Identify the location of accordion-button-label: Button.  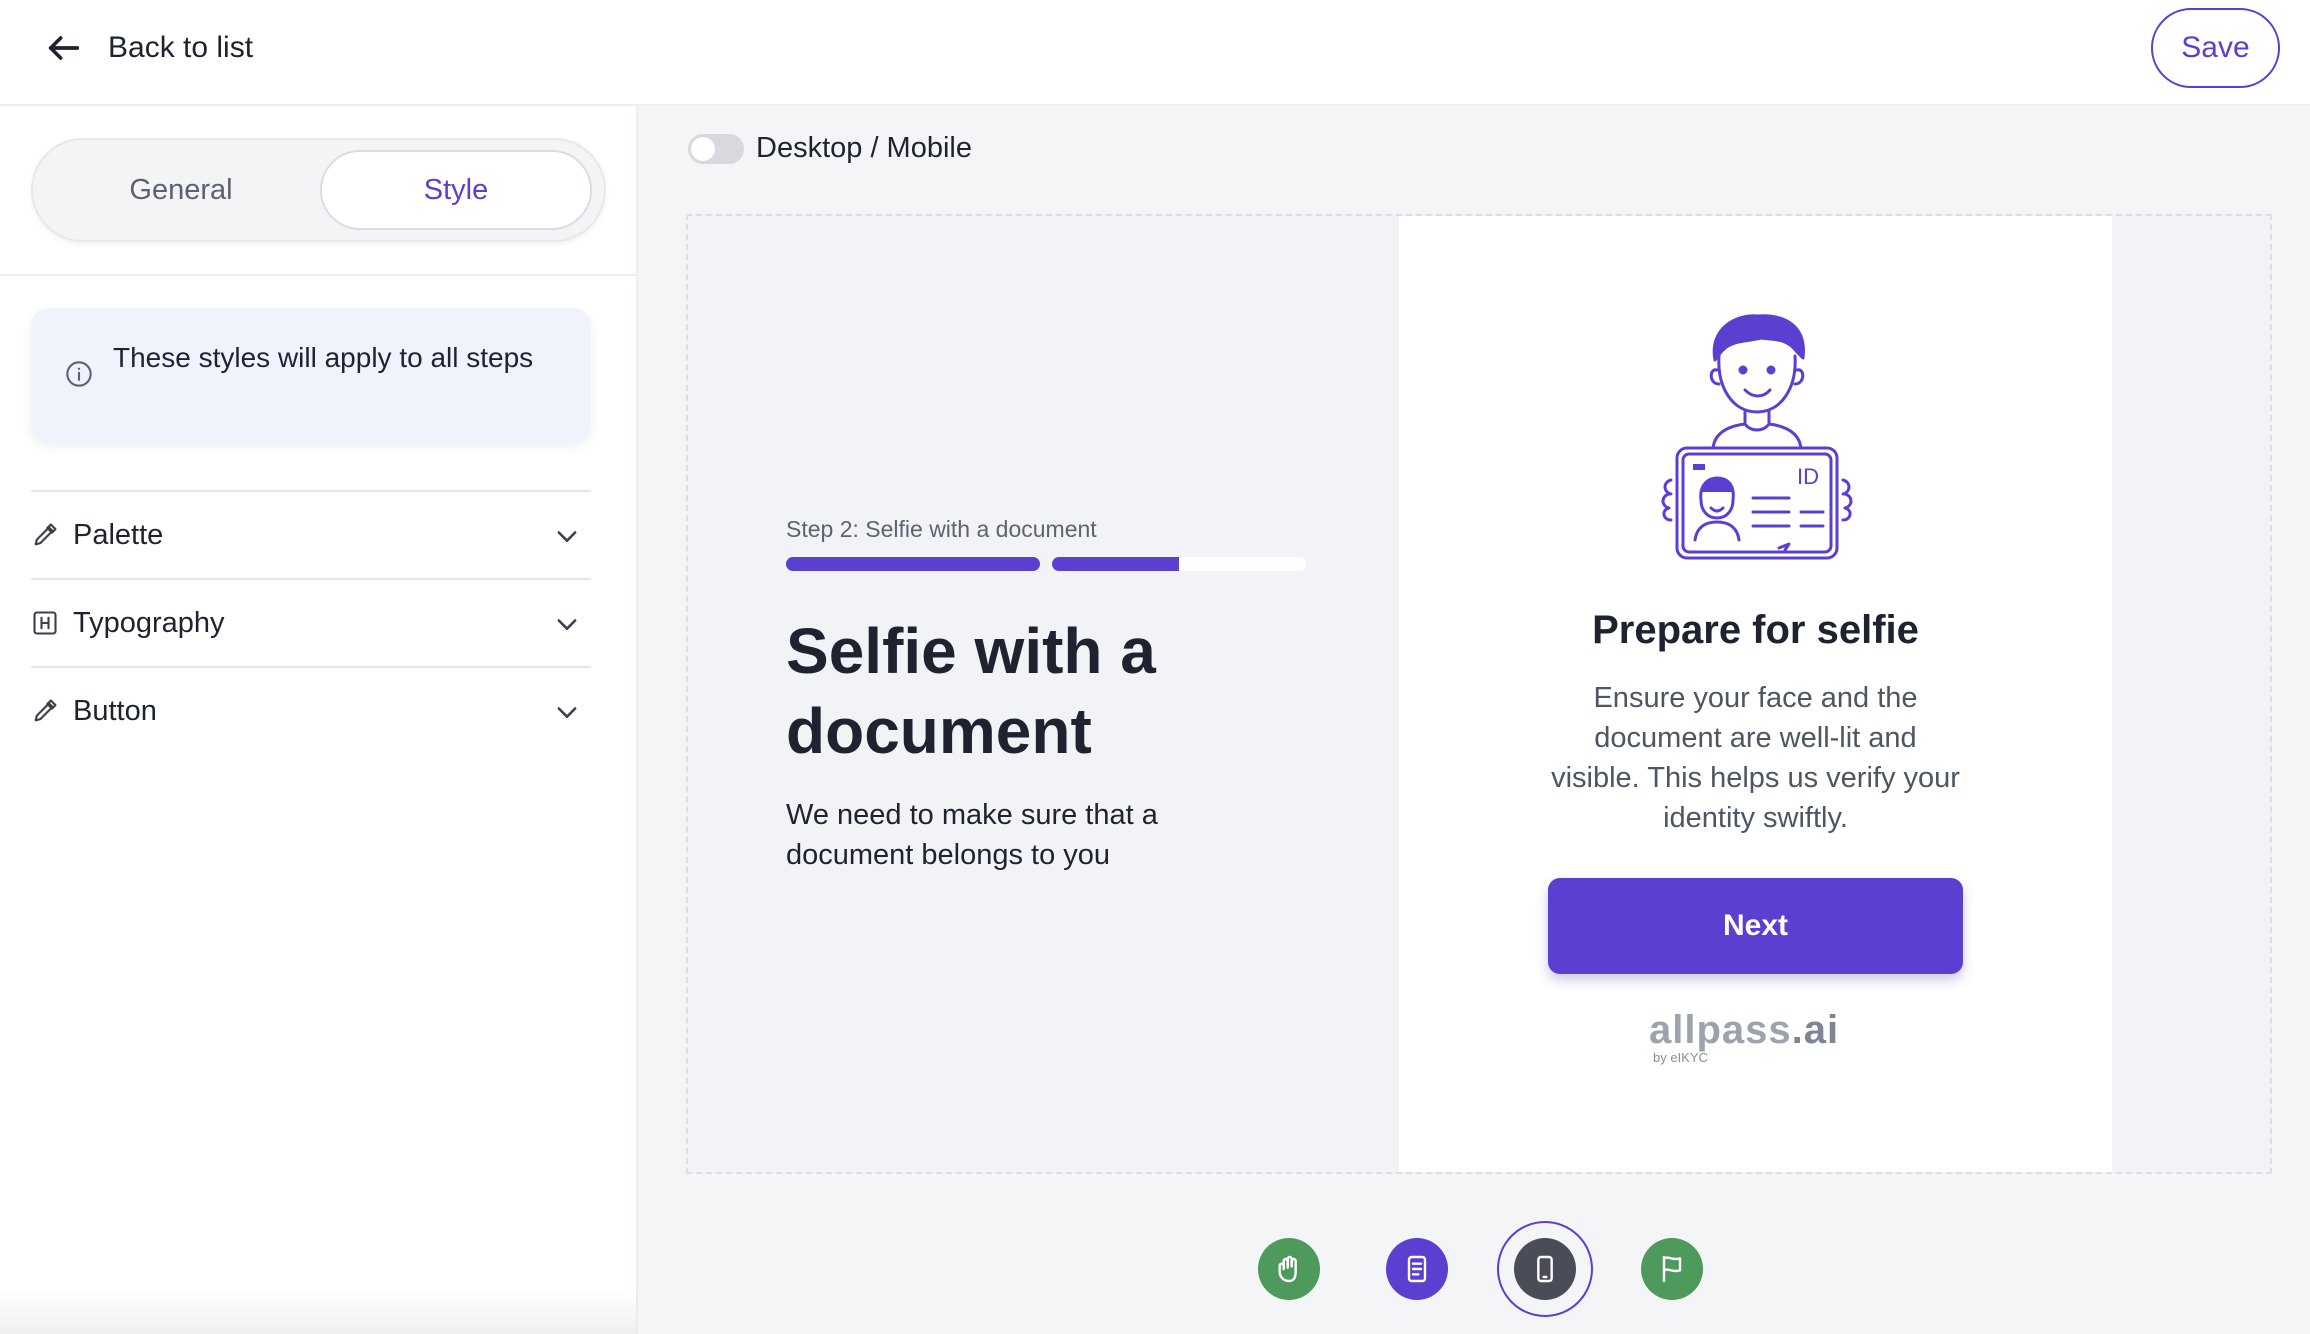
(115, 710).